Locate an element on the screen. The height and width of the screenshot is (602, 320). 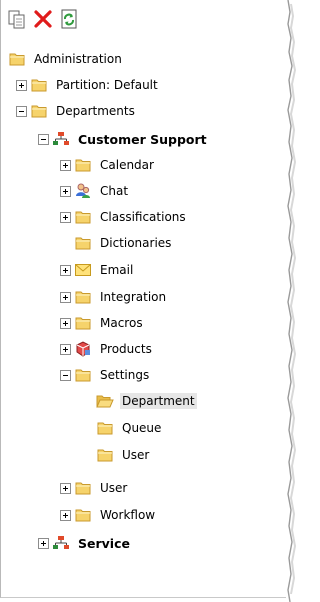
tree-node-settings-user: User is located at coordinates (123, 455).